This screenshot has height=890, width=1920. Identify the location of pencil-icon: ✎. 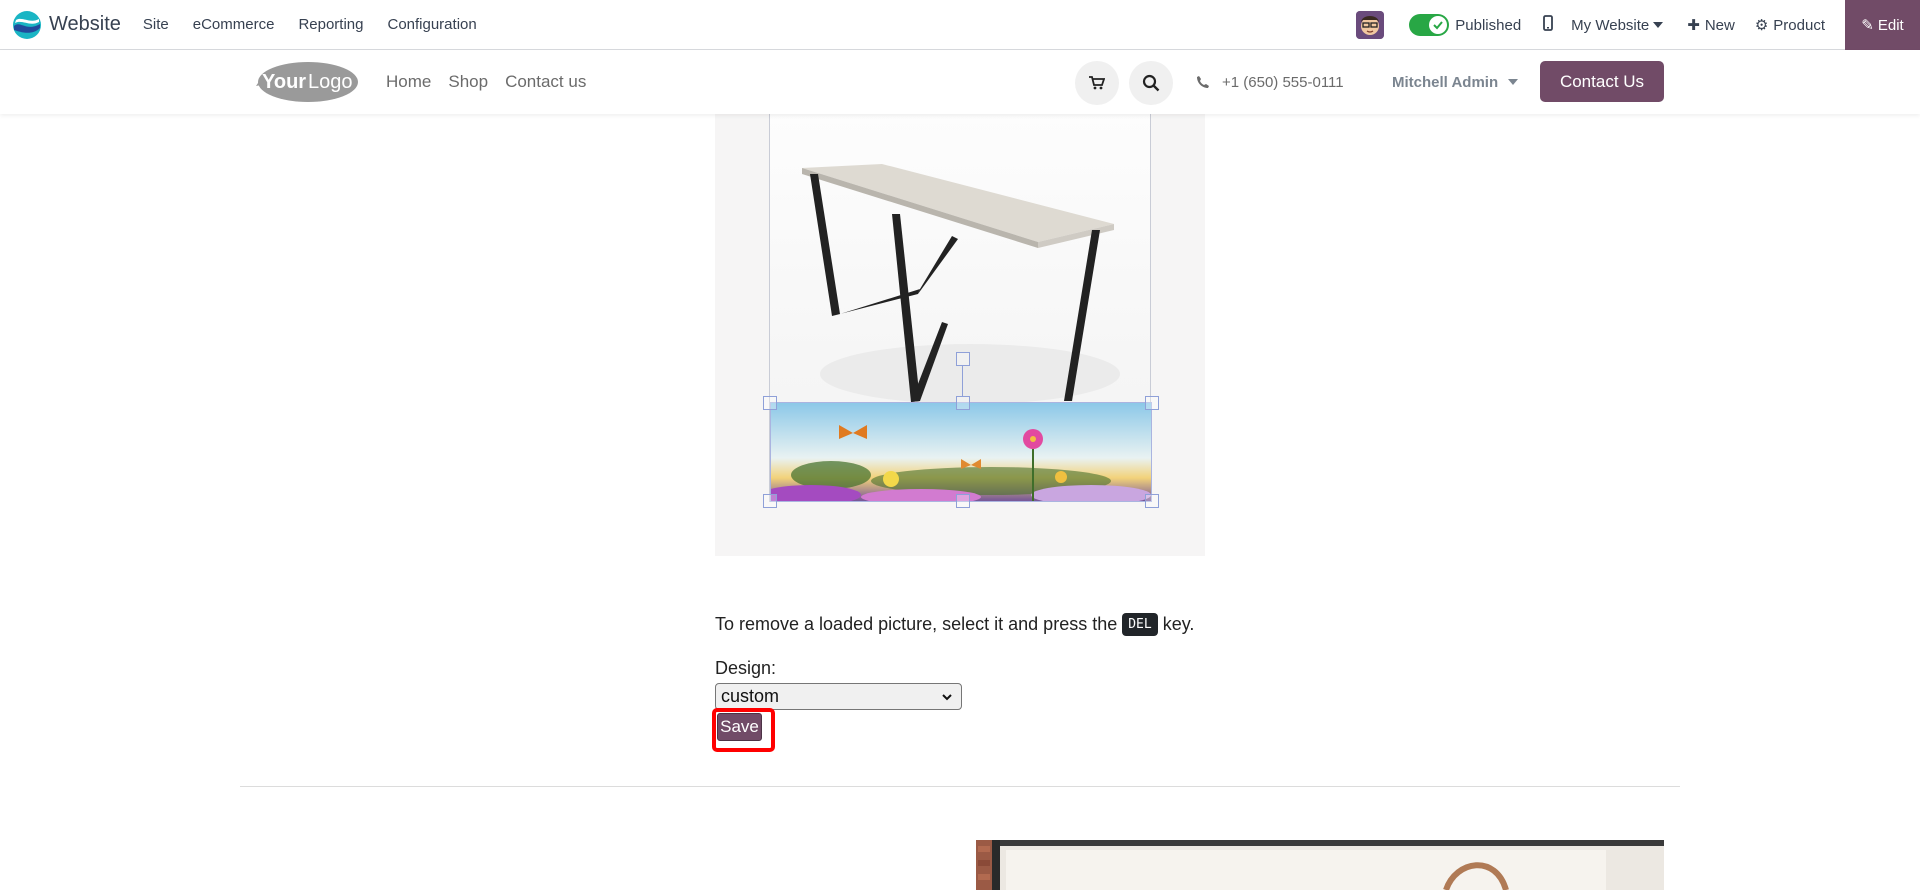
(1867, 25).